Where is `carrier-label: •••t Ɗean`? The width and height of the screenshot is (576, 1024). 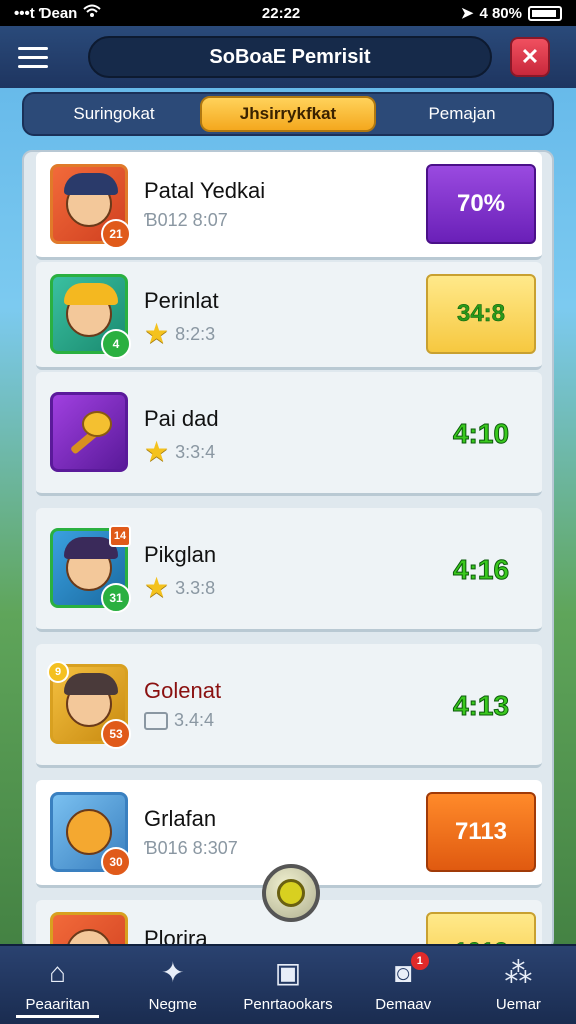
carrier-label: •••t Ɗean is located at coordinates (46, 13).